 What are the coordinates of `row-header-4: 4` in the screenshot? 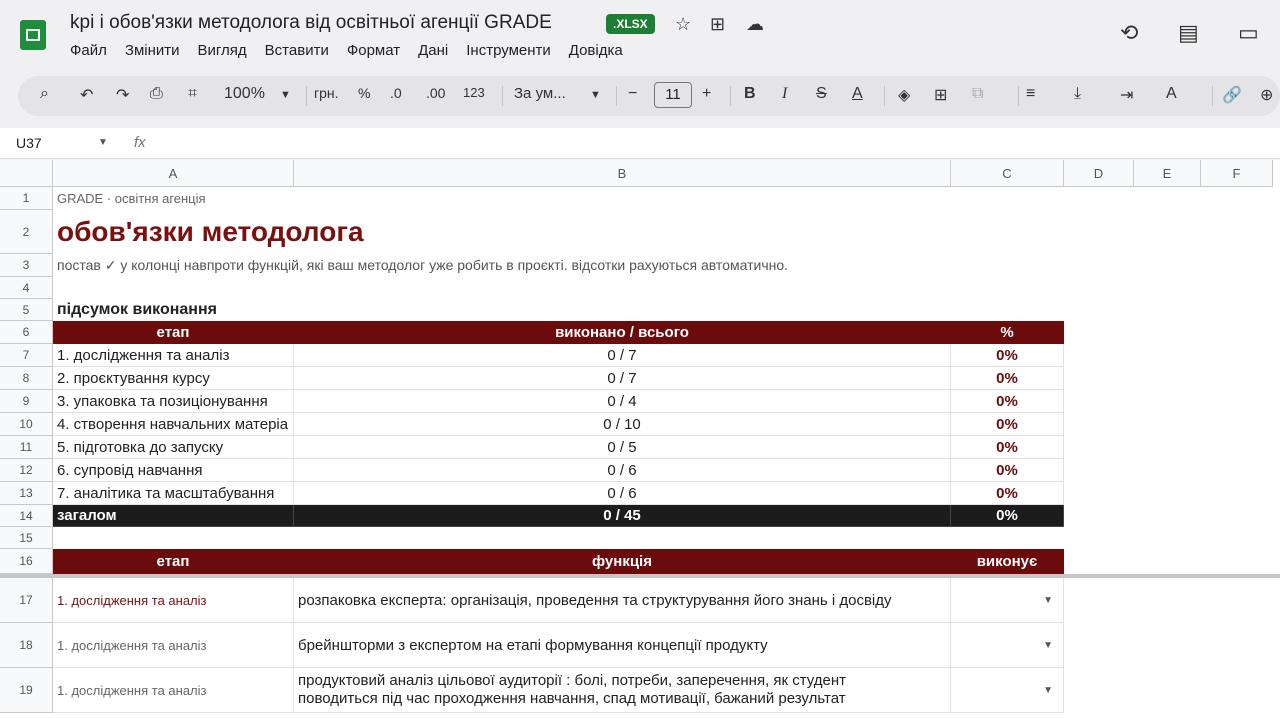 It's located at (26, 288).